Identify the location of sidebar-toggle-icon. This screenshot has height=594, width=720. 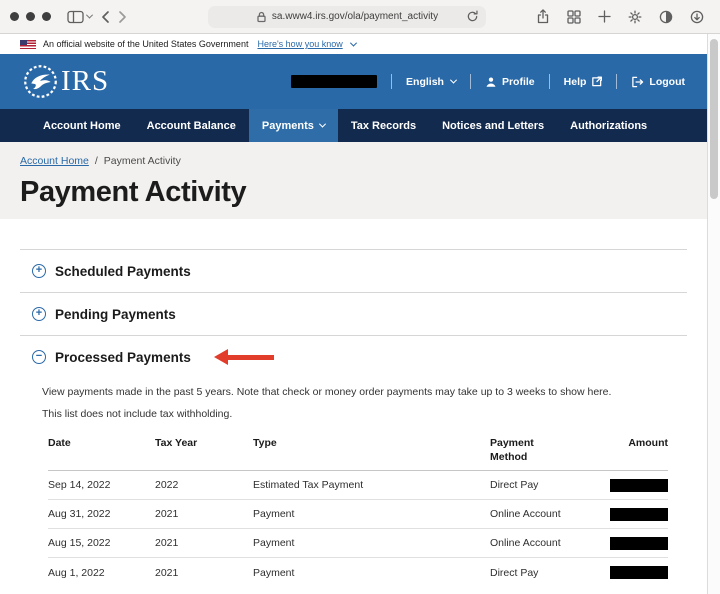
(80, 17).